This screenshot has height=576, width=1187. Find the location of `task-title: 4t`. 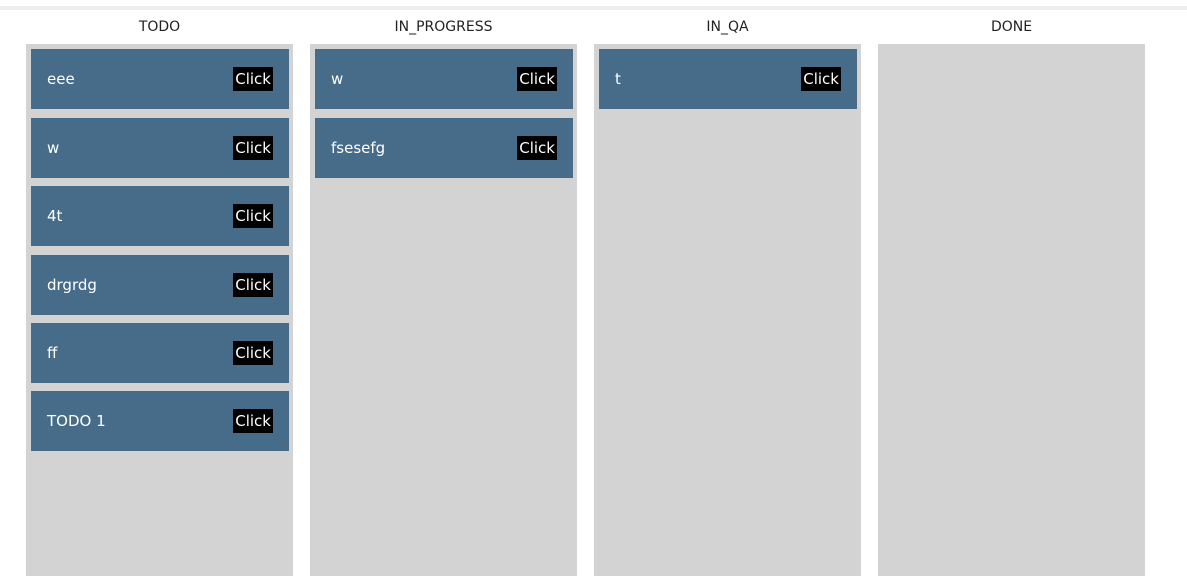

task-title: 4t is located at coordinates (55, 216).